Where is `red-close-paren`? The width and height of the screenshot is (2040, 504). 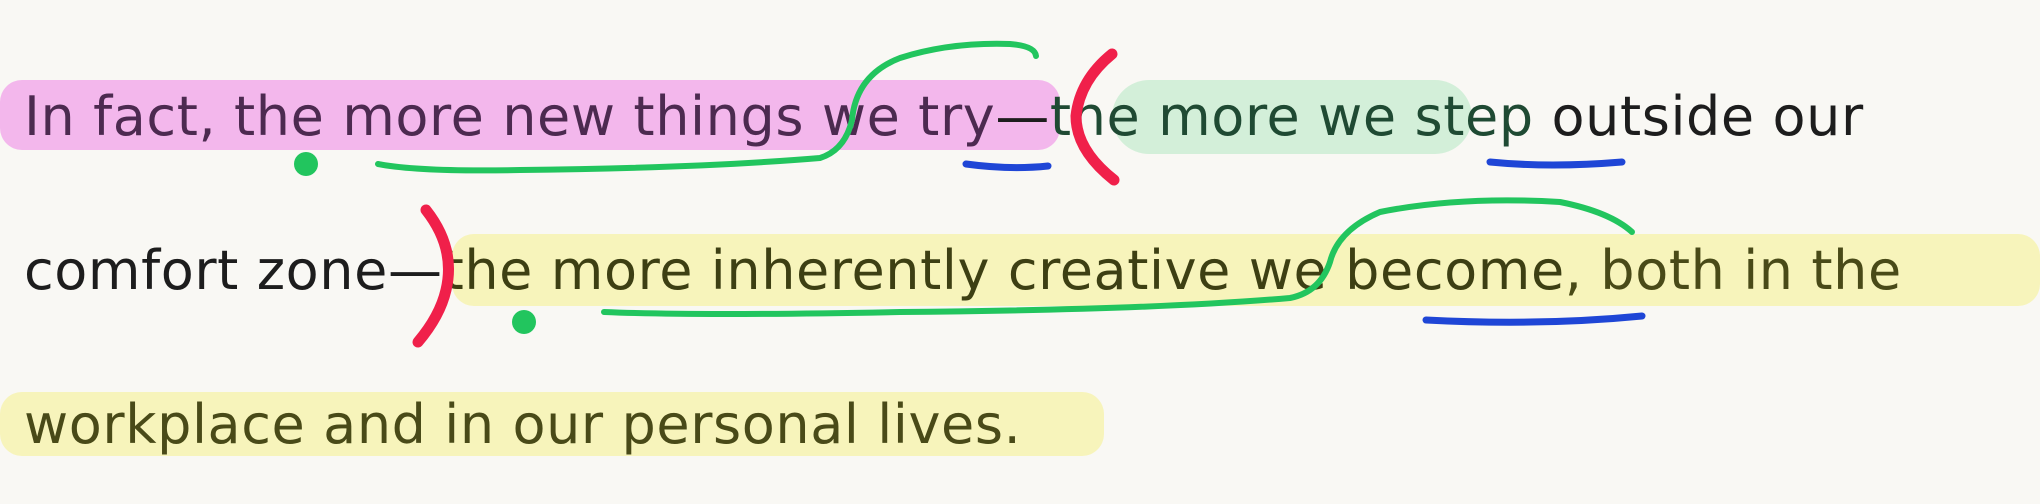
red-close-paren is located at coordinates (433, 276).